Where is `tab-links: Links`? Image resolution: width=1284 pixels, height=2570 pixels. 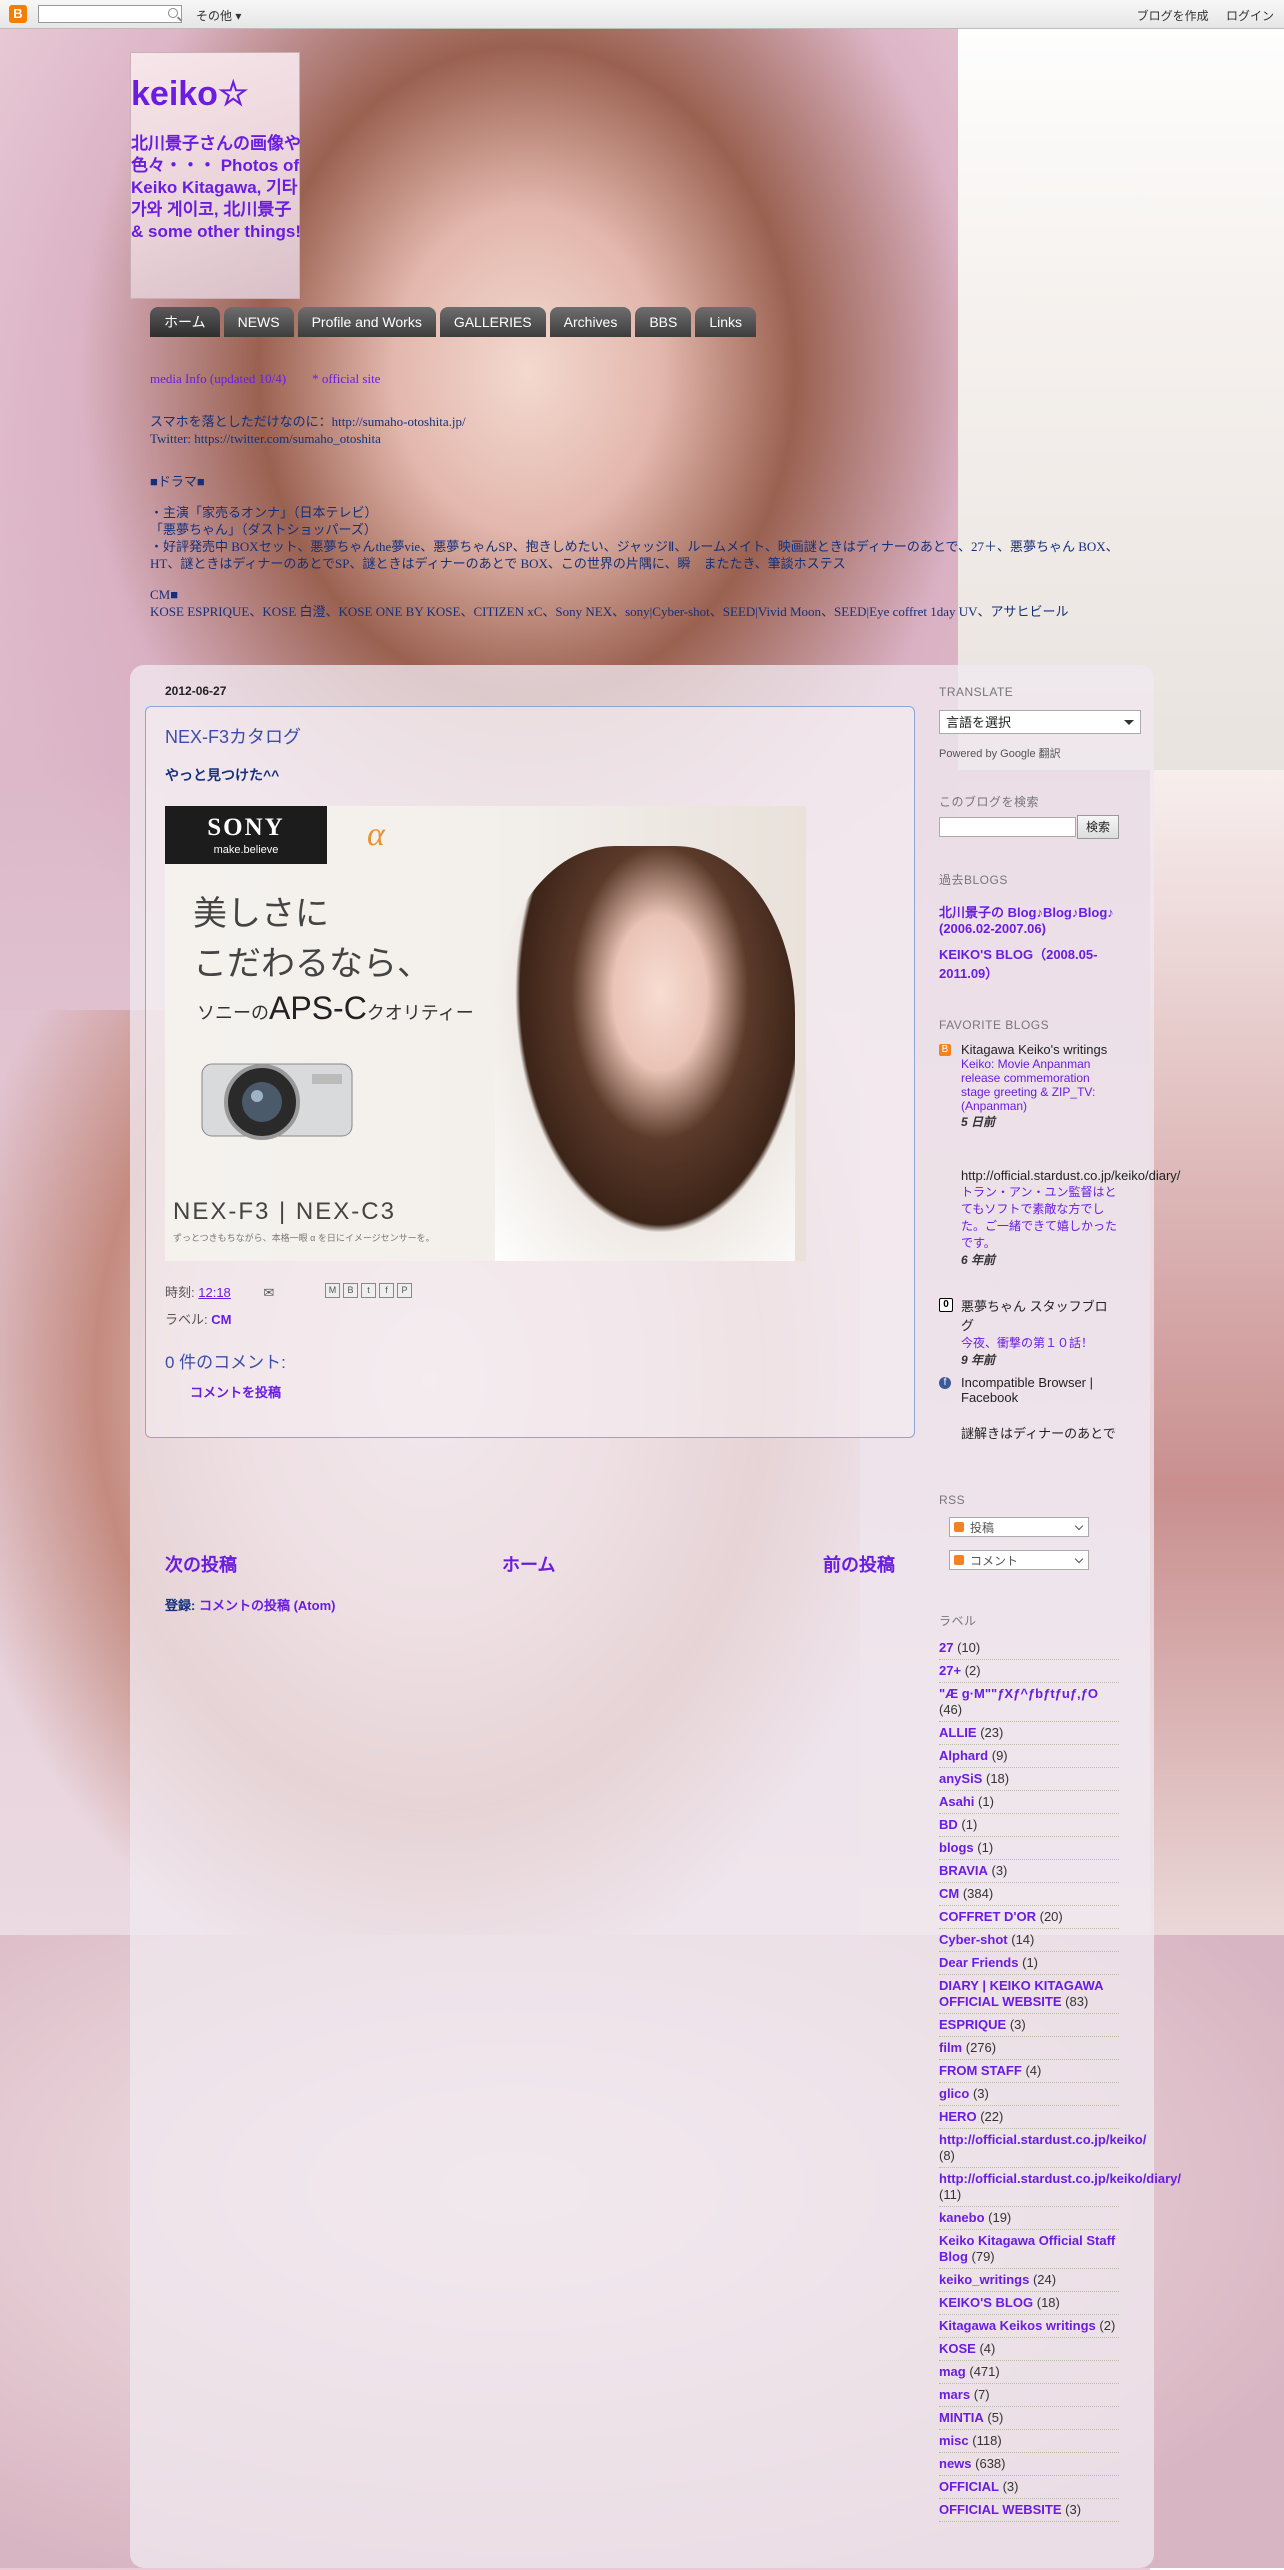 tab-links: Links is located at coordinates (726, 322).